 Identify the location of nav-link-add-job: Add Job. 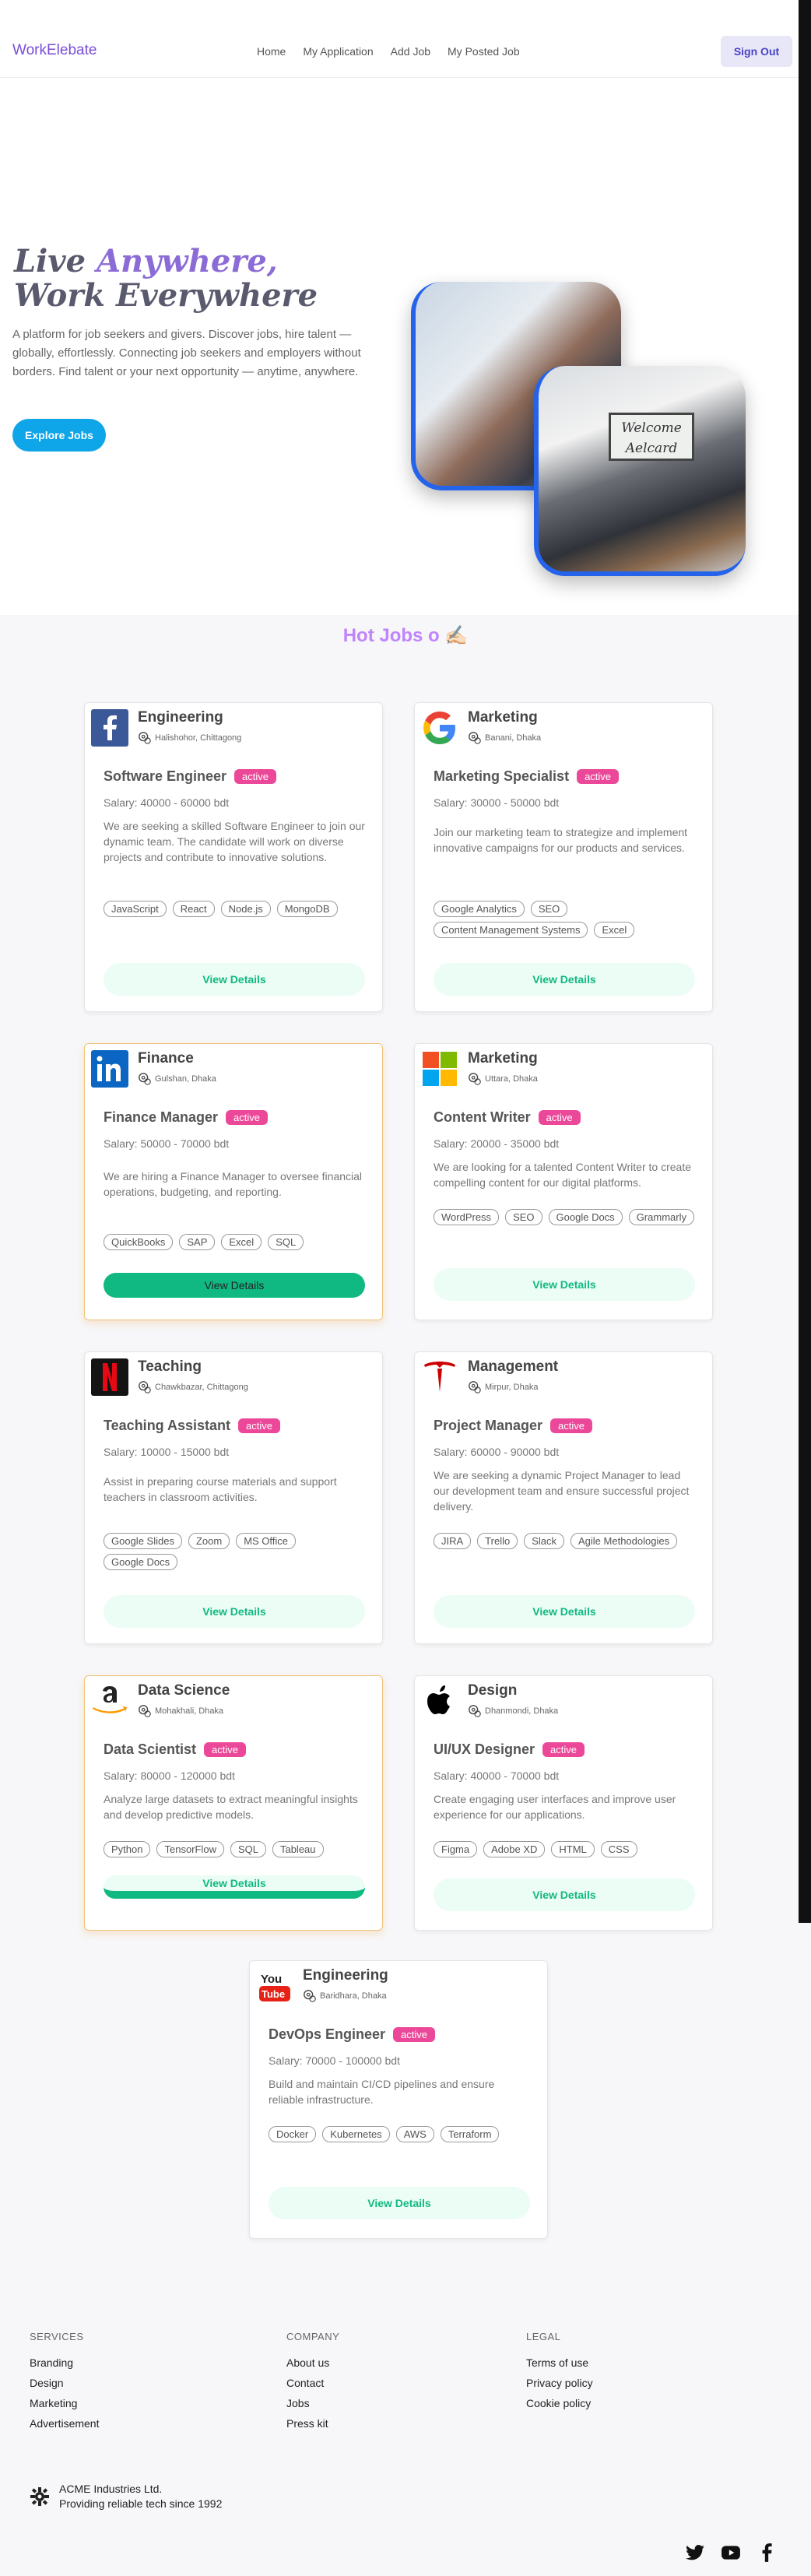
(410, 51).